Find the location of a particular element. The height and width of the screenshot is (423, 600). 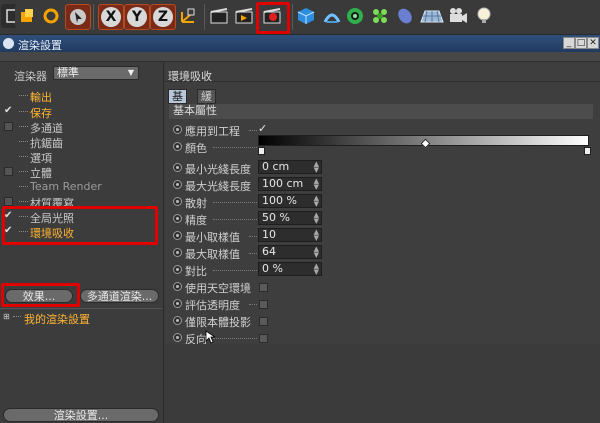

sidebar-item-antialiasing: 抗鋸齒 is located at coordinates (81, 142).